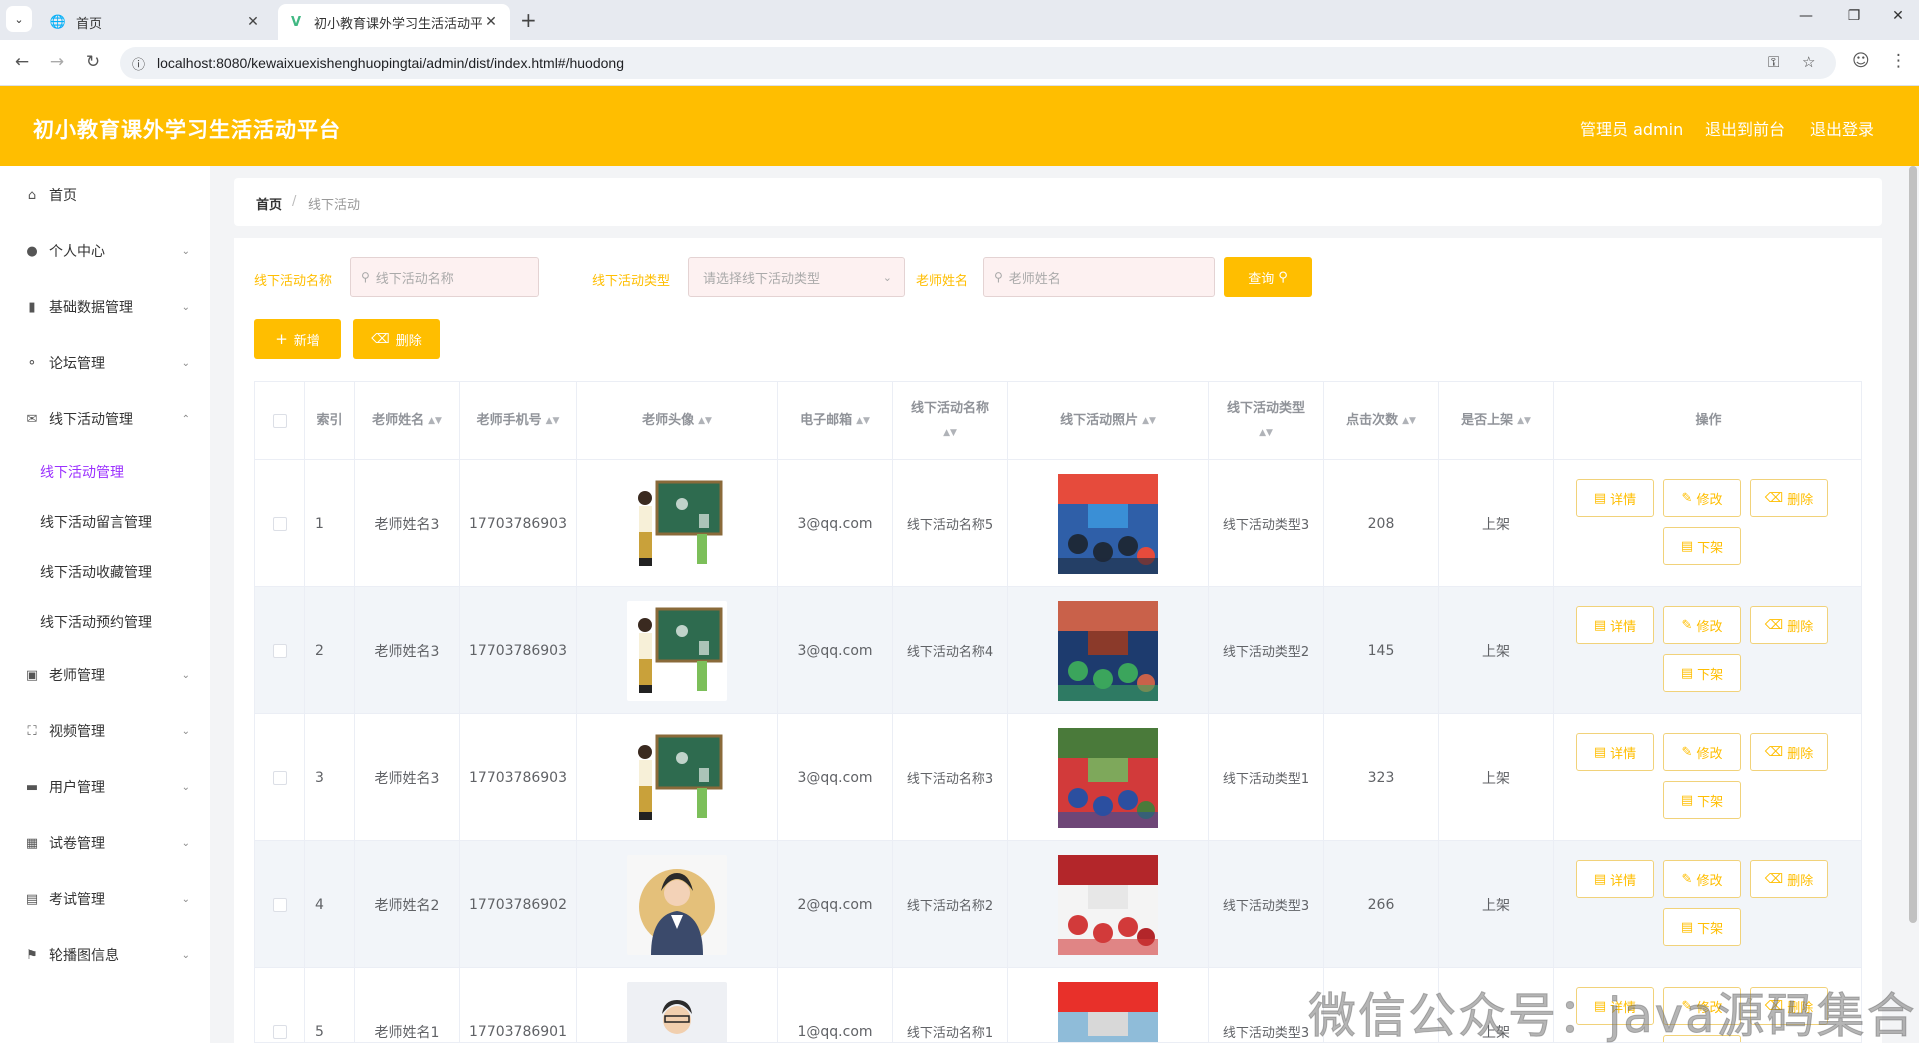  Describe the element at coordinates (1745, 128) in the screenshot. I see `back-to-front-link: 退出到前台` at that location.